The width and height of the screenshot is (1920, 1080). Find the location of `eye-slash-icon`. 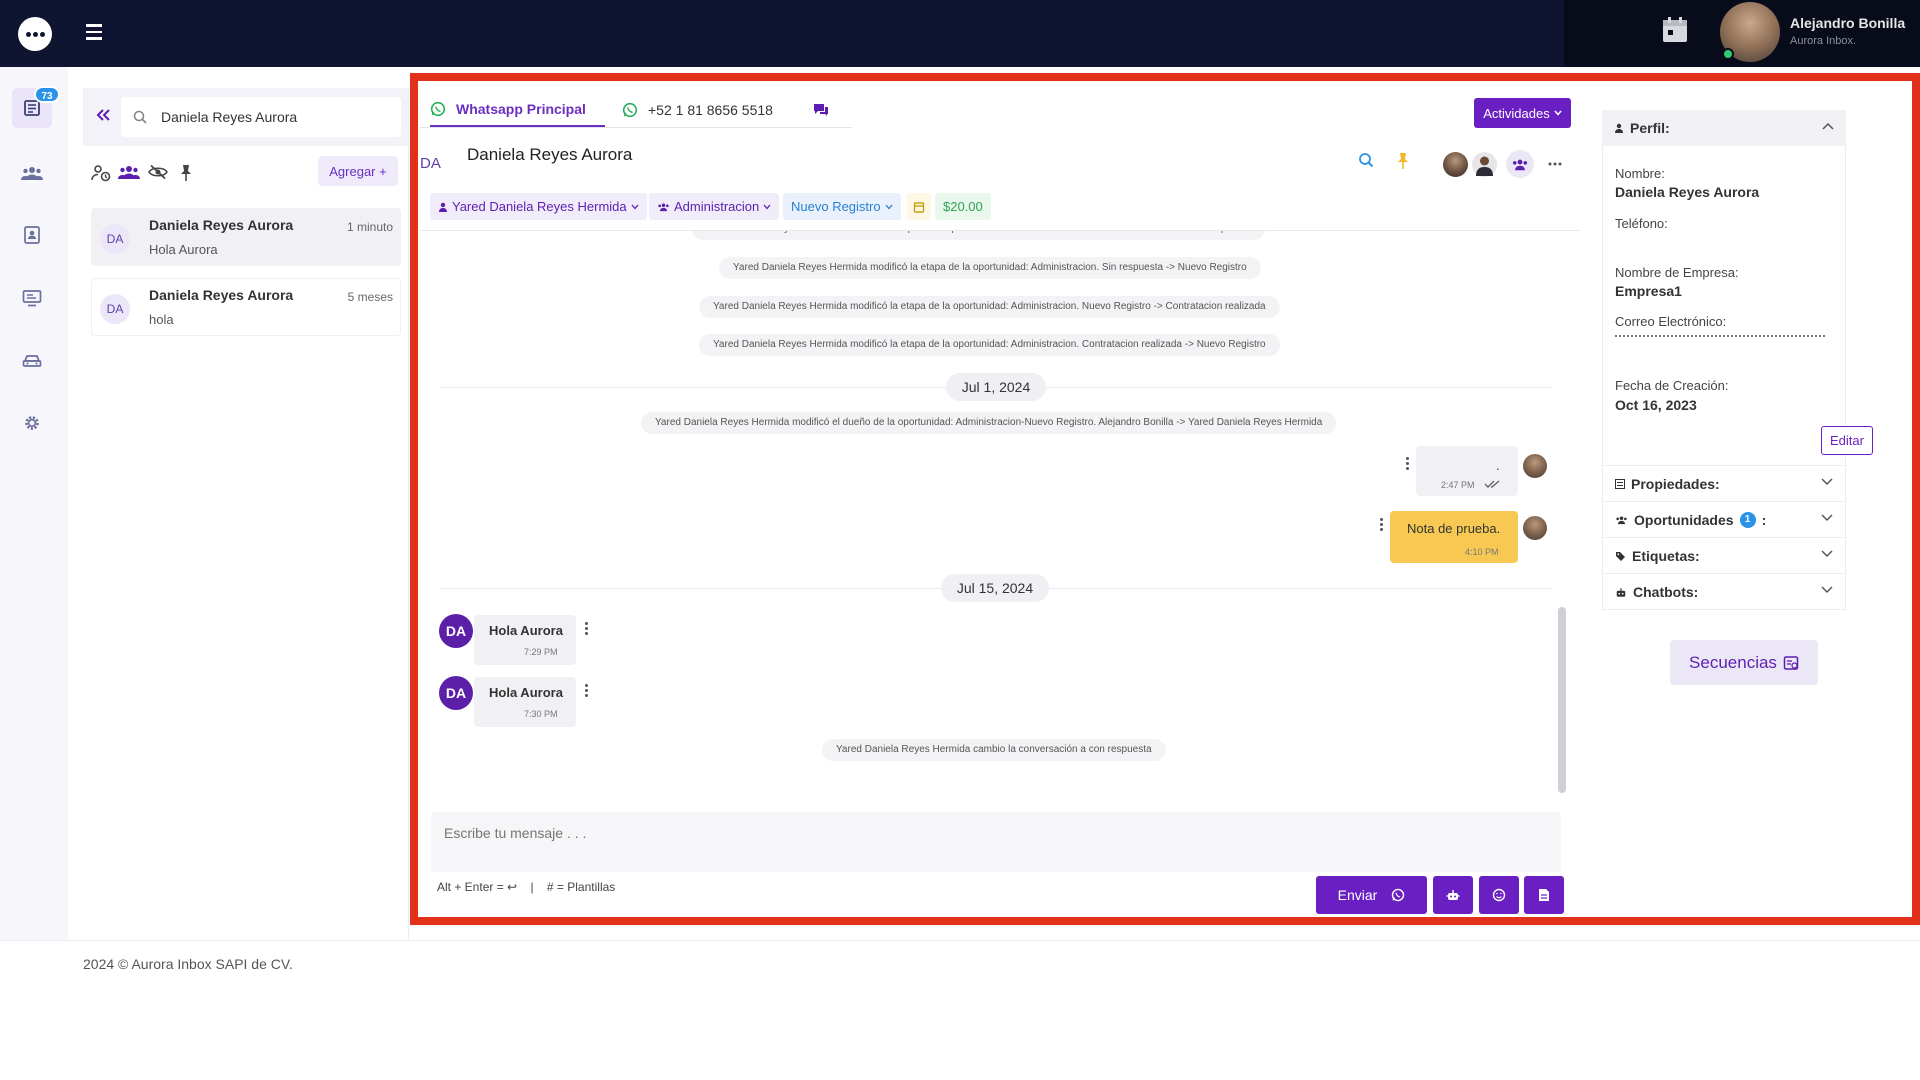

eye-slash-icon is located at coordinates (158, 172).